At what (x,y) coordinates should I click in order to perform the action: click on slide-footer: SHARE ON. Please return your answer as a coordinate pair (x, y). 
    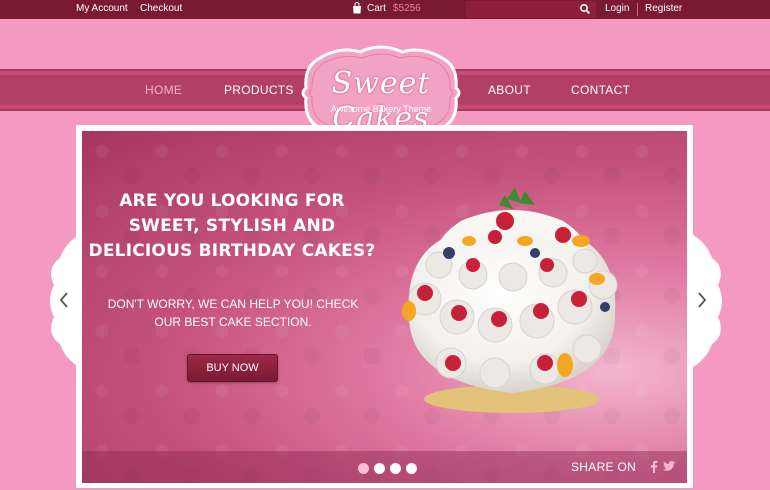
    Looking at the image, I should click on (384, 467).